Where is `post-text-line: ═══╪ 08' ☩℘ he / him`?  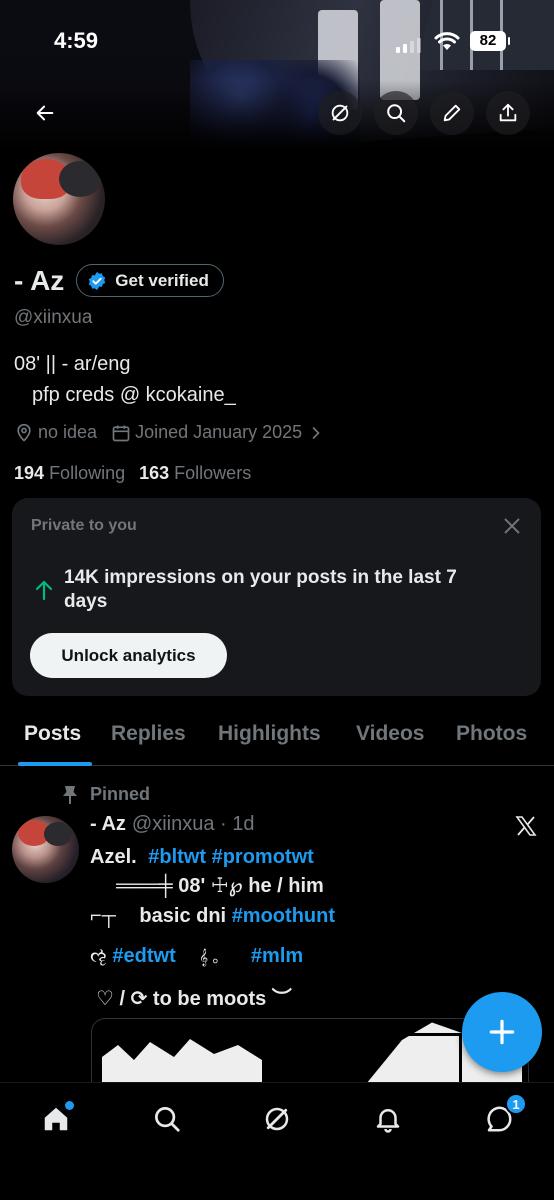
post-text-line: ═══╪ 08' ☩℘ he / him is located at coordinates (220, 885).